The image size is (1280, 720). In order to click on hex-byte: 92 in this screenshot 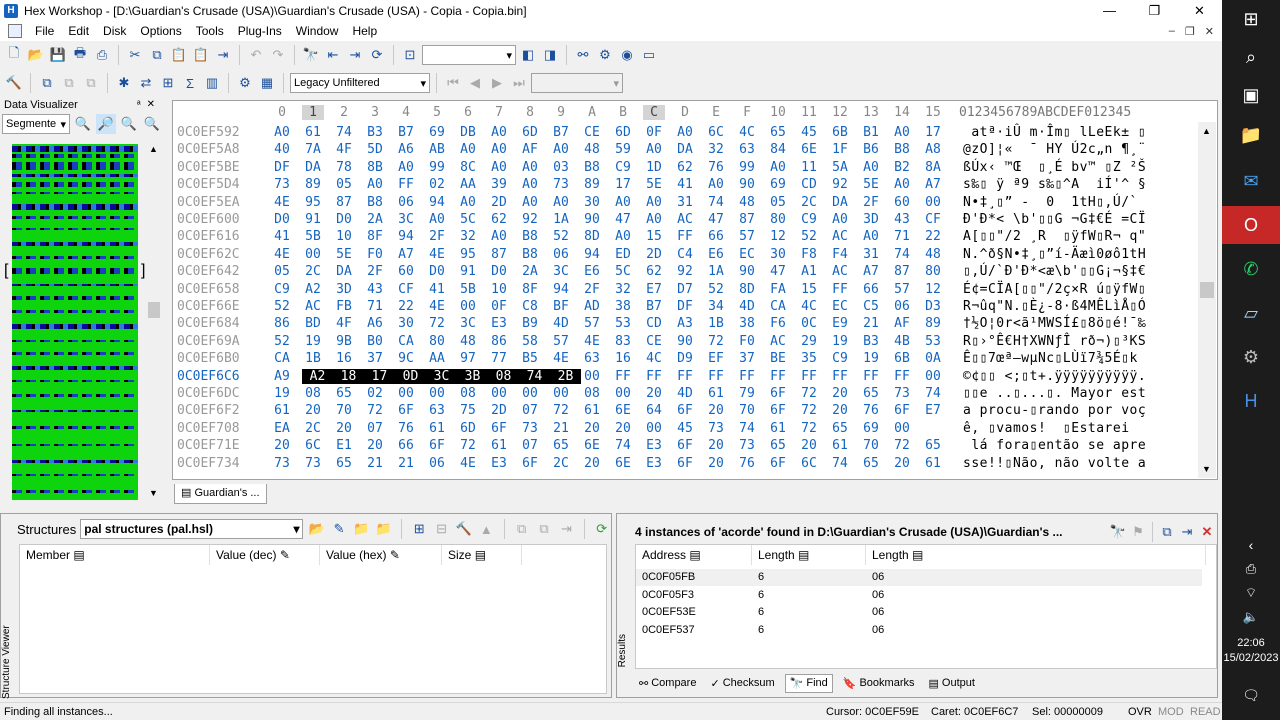, I will do `click(530, 219)`.